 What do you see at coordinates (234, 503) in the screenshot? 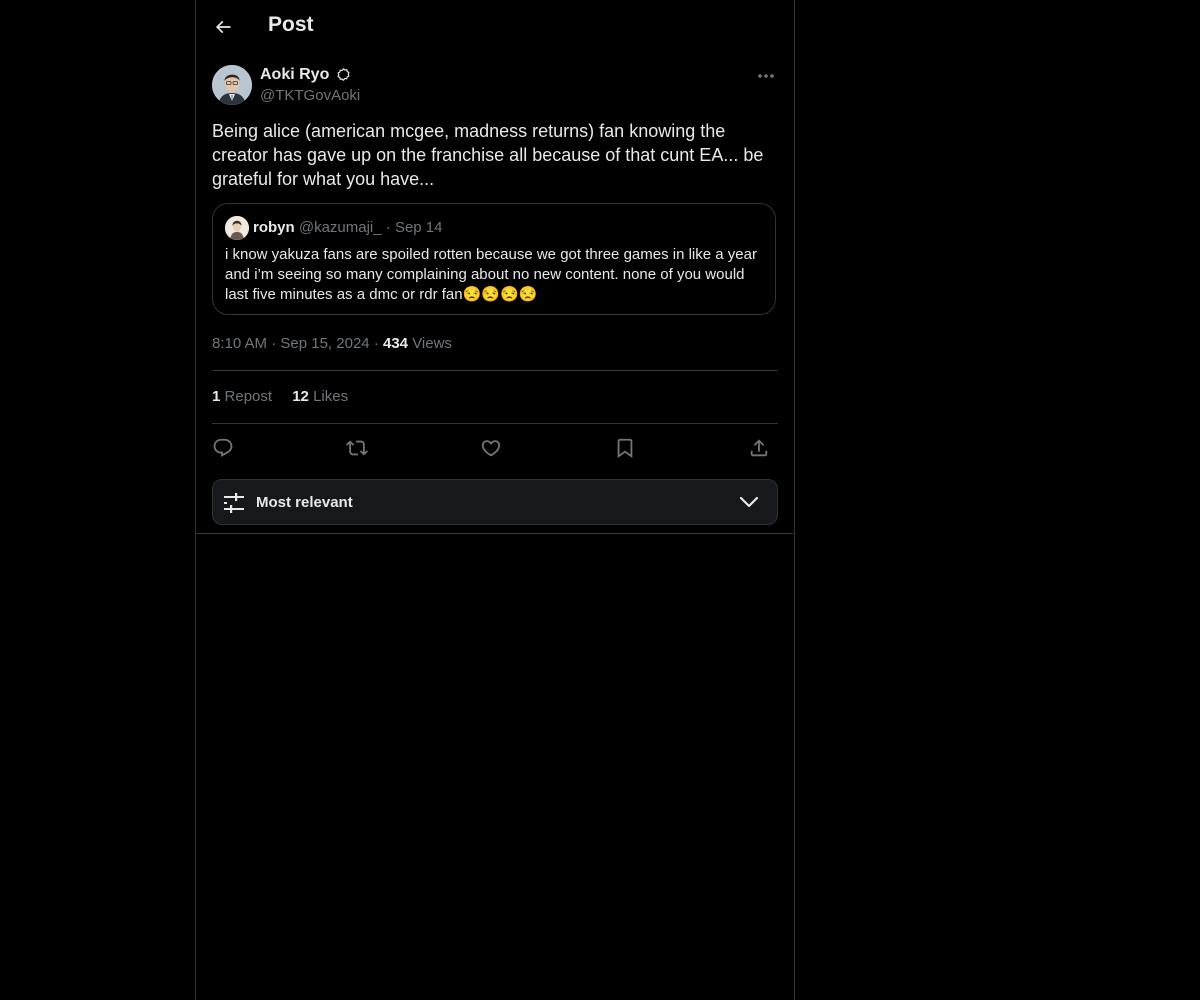
I see `sliders-icon` at bounding box center [234, 503].